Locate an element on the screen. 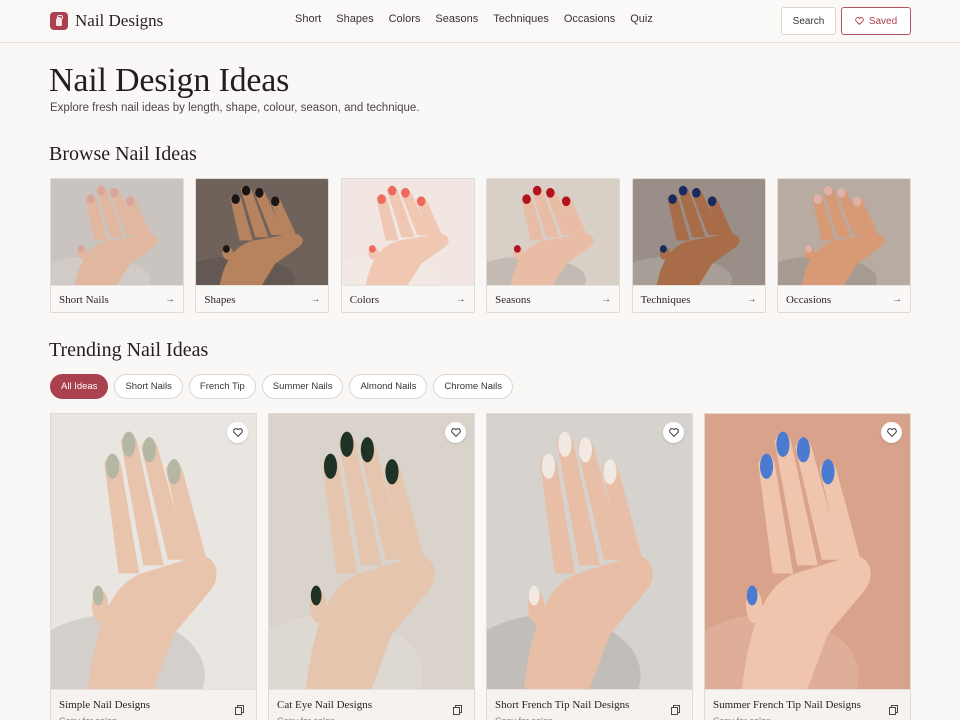 This screenshot has width=960, height=720. design-title: Cat Eye Nail Designs is located at coordinates (325, 705).